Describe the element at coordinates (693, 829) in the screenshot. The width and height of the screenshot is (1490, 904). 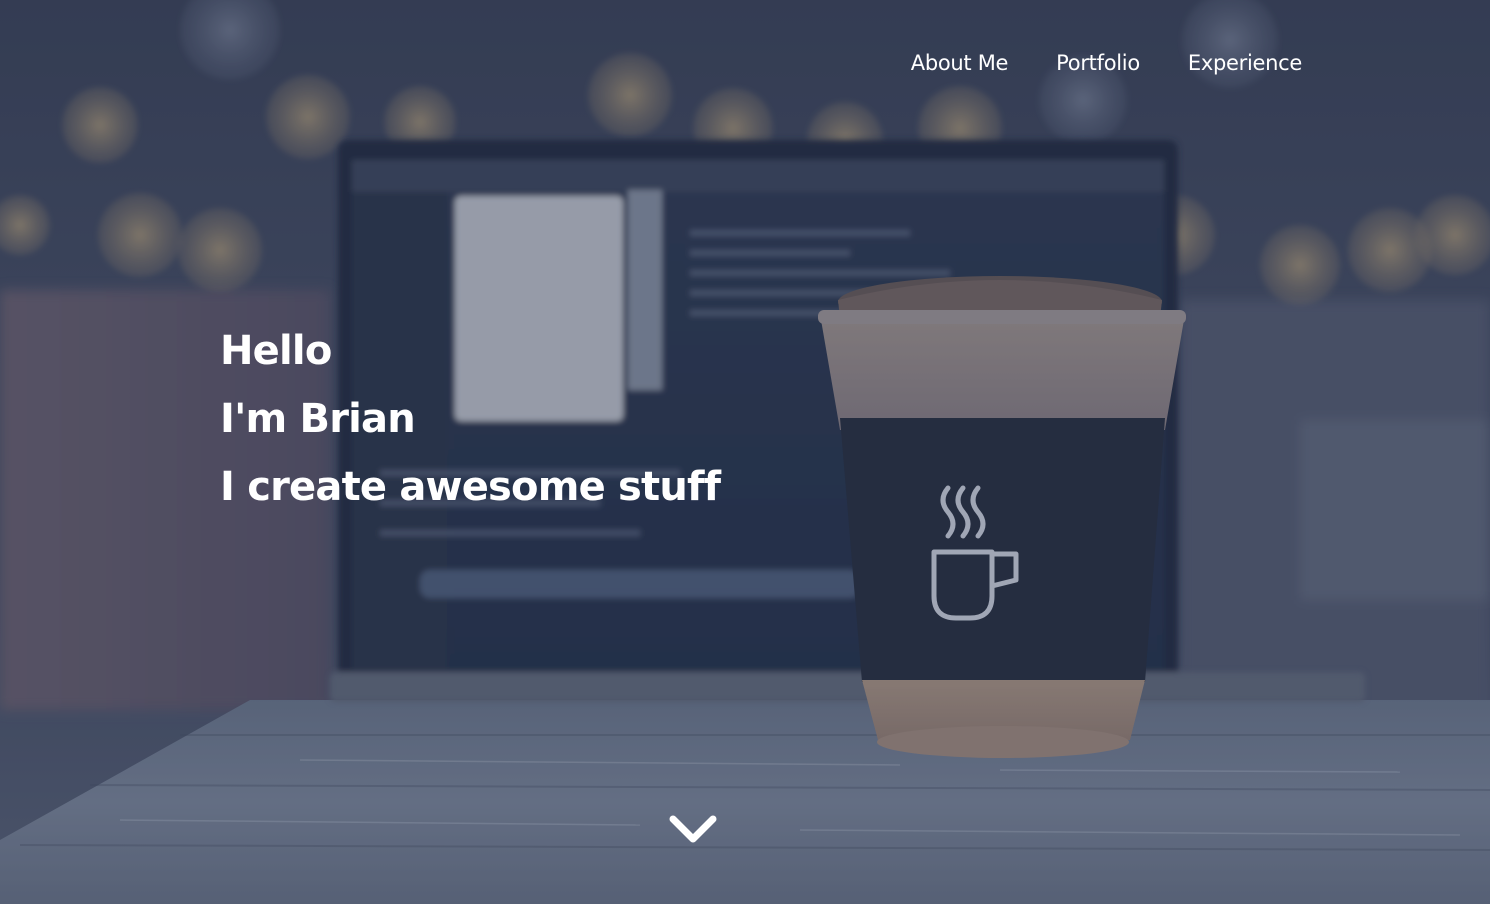
I see `chevron-down-icon` at that location.